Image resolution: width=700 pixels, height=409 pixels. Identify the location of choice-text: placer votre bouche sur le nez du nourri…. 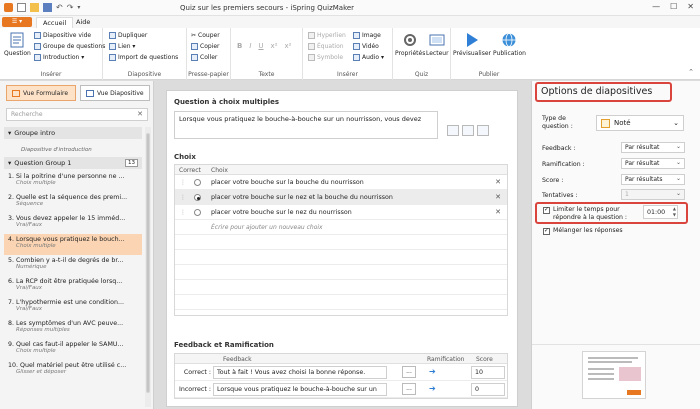
(281, 212).